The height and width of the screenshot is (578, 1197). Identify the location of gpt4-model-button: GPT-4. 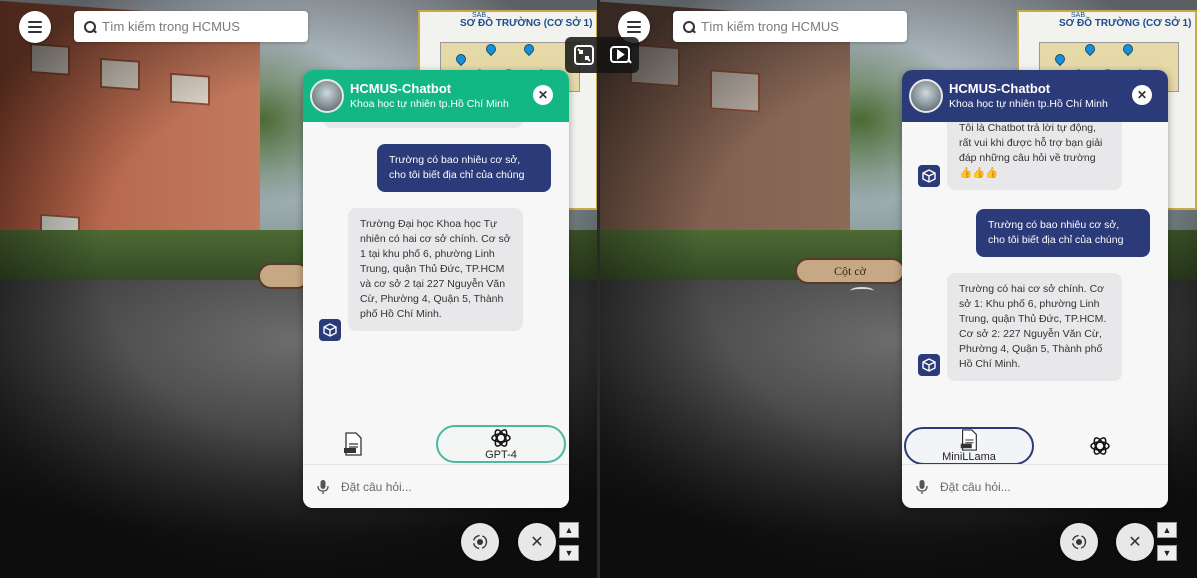
(501, 444).